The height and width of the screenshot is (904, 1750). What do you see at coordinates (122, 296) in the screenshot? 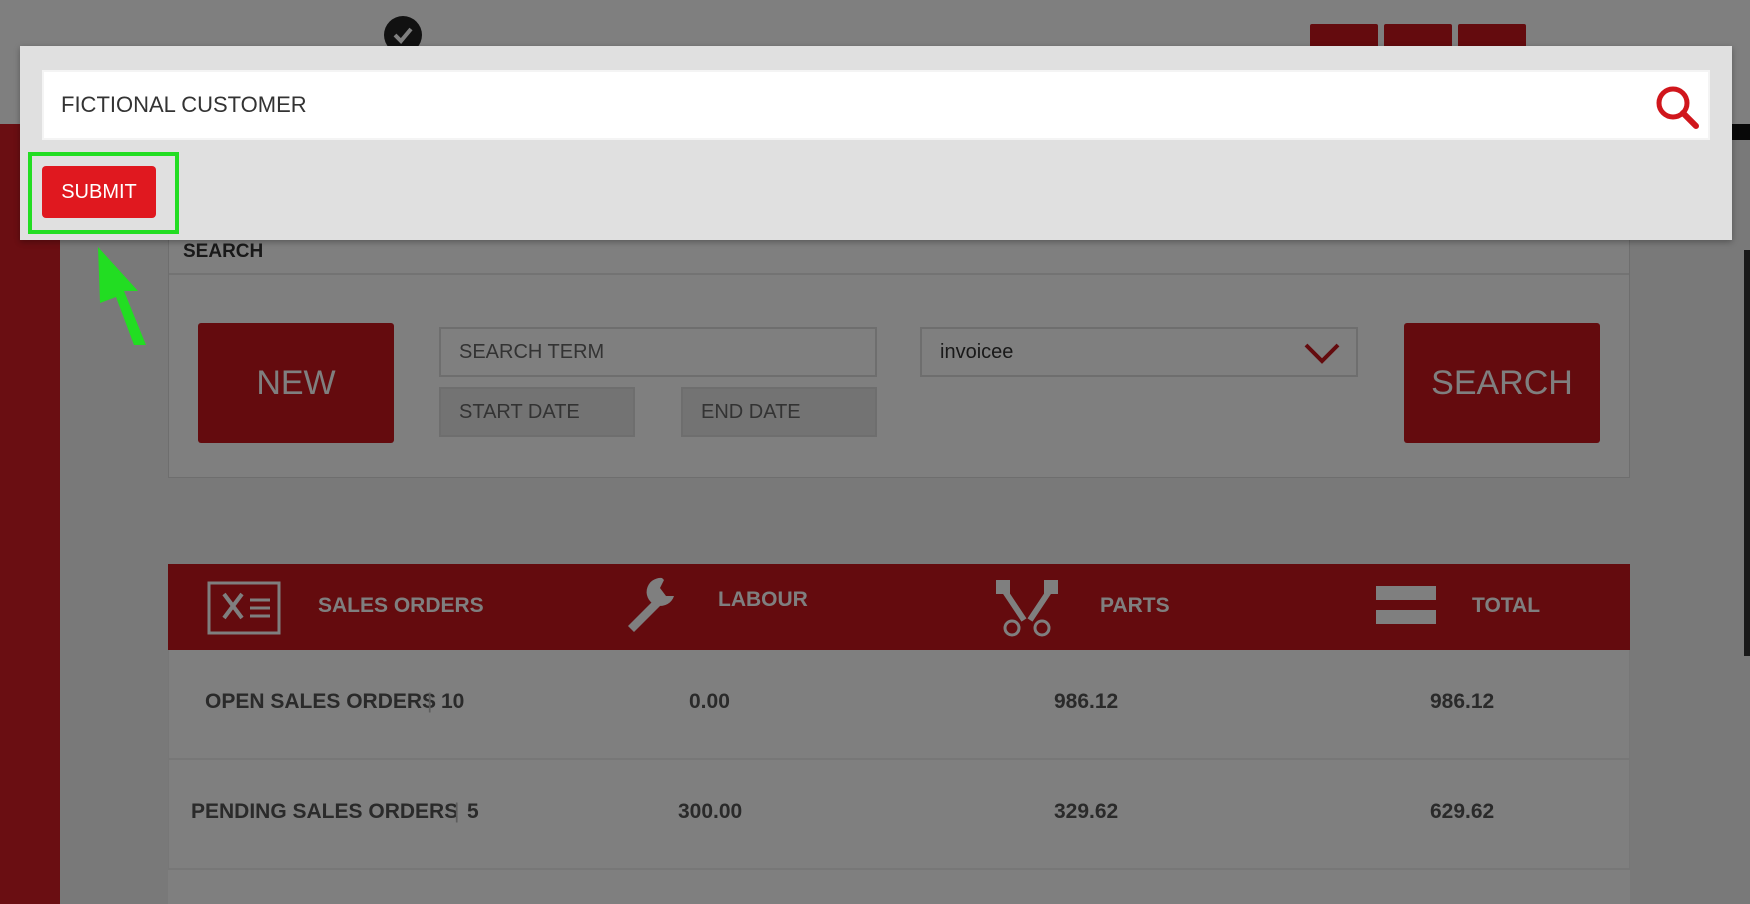
I see `pointer-arrow-icon` at bounding box center [122, 296].